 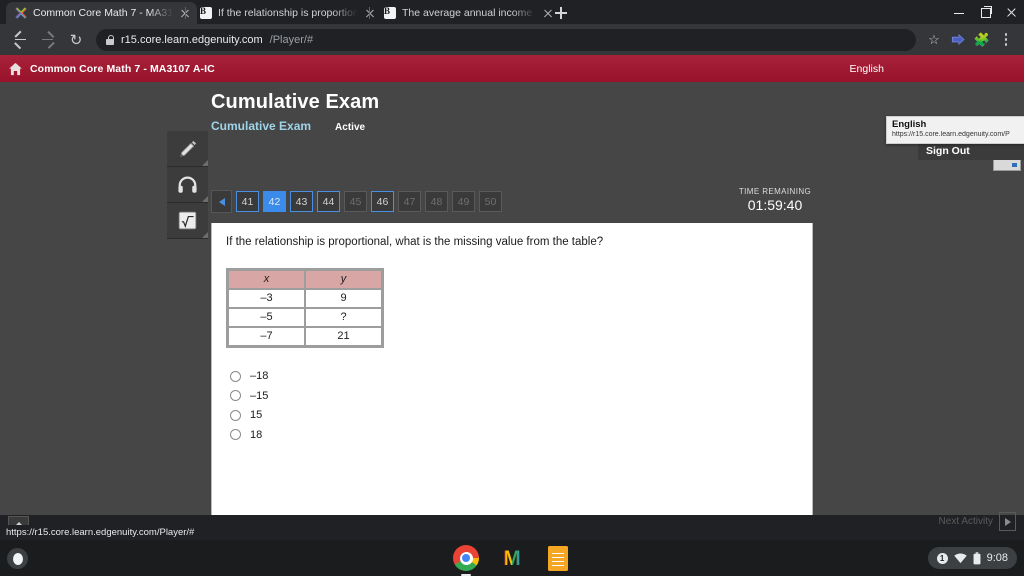 I want to click on headphones-icon, so click(x=187, y=184).